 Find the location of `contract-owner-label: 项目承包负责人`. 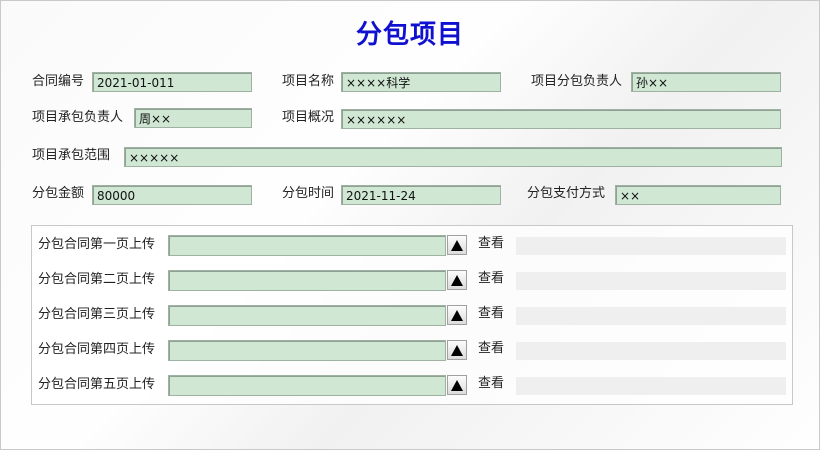

contract-owner-label: 项目承包负责人 is located at coordinates (78, 117).